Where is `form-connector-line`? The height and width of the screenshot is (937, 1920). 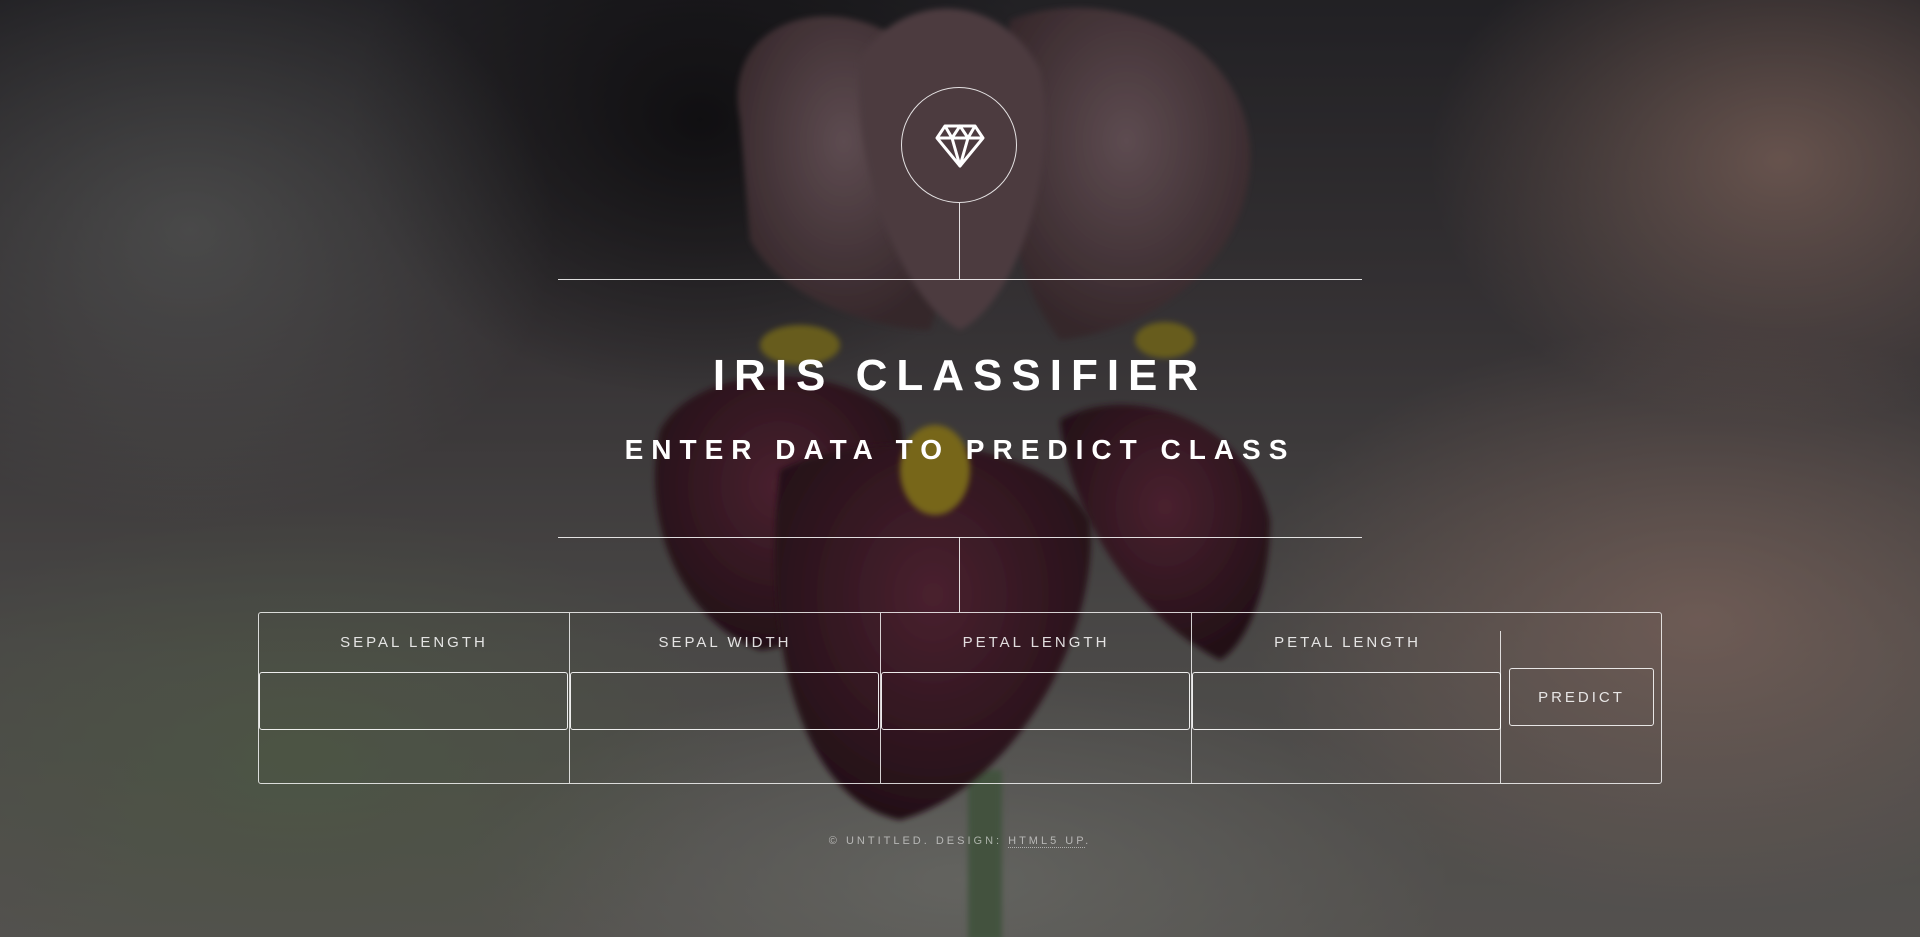 form-connector-line is located at coordinates (959, 574).